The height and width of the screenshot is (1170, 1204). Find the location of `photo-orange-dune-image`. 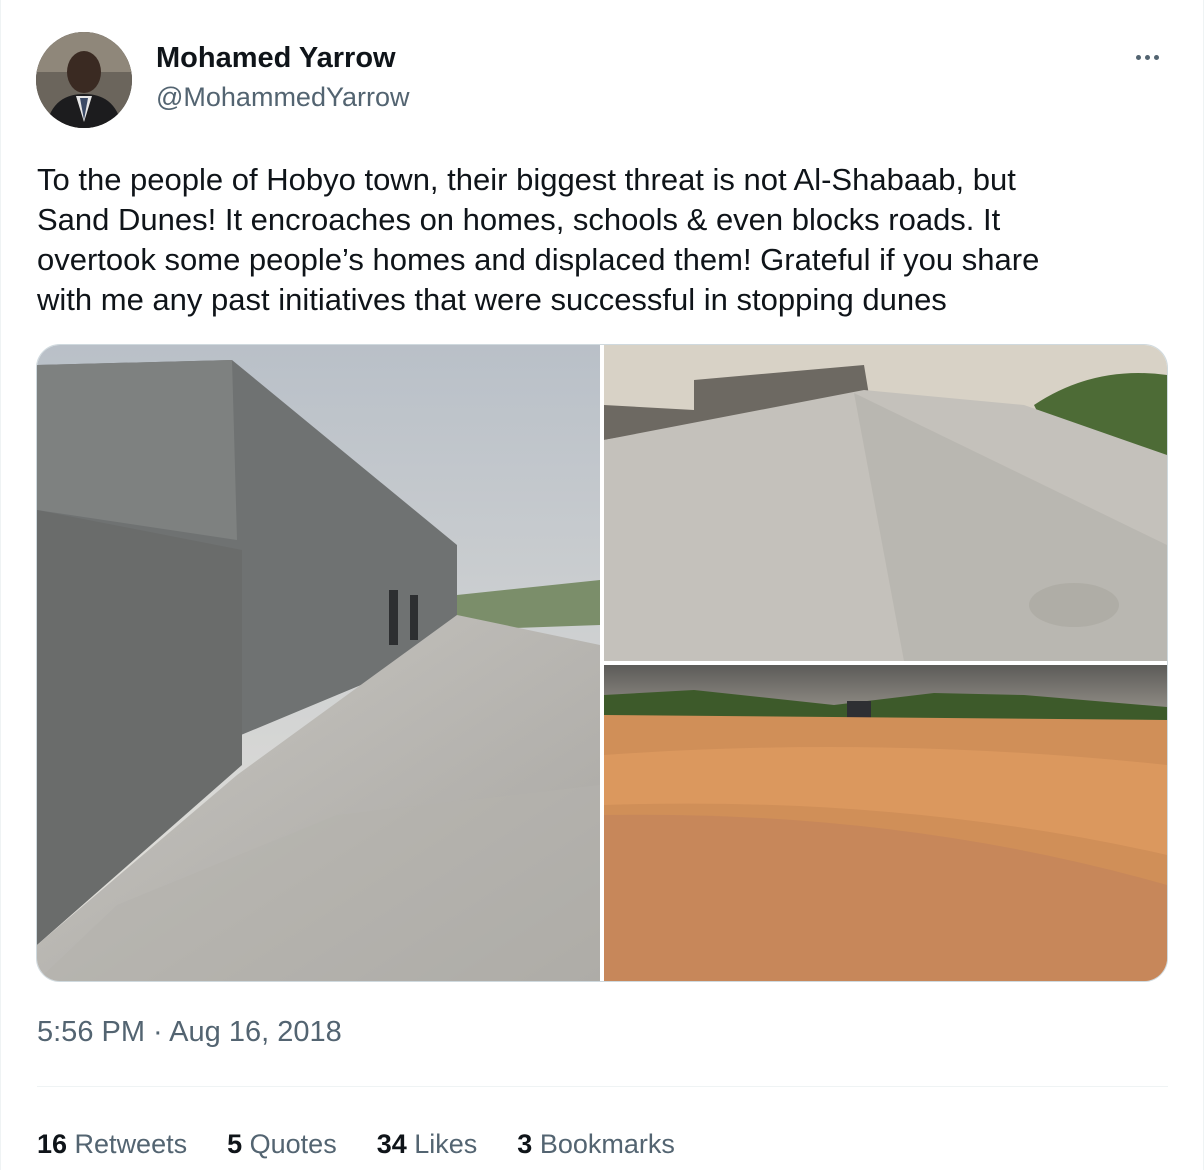

photo-orange-dune-image is located at coordinates (885, 823).